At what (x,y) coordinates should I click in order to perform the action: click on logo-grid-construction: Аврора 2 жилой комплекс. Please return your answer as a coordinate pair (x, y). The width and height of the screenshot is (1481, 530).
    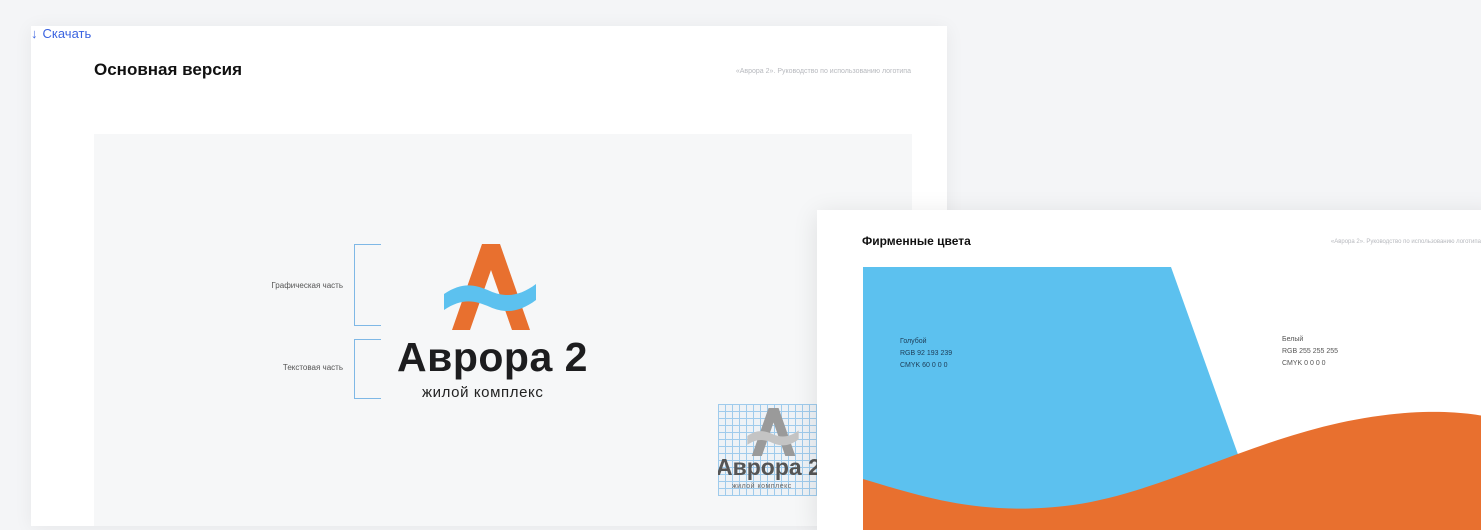
    Looking at the image, I should click on (774, 450).